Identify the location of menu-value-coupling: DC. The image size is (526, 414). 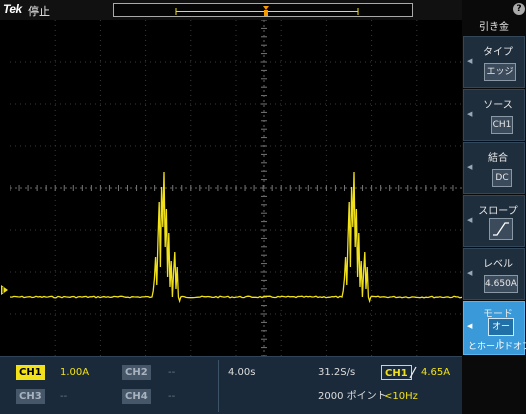
(502, 178).